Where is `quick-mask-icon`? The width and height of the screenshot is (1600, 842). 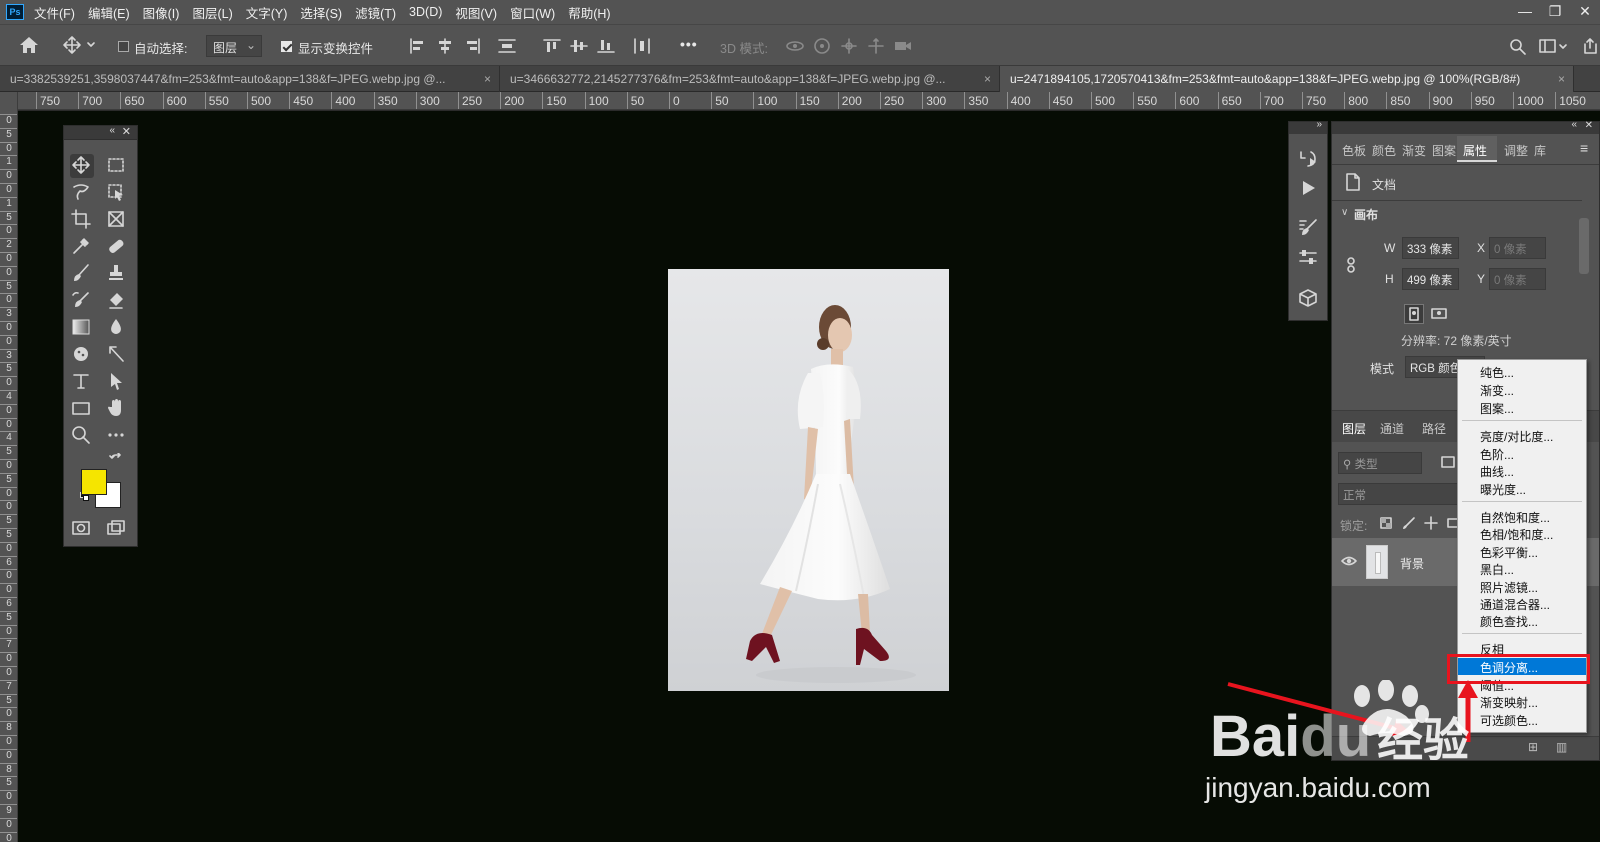 quick-mask-icon is located at coordinates (82, 529).